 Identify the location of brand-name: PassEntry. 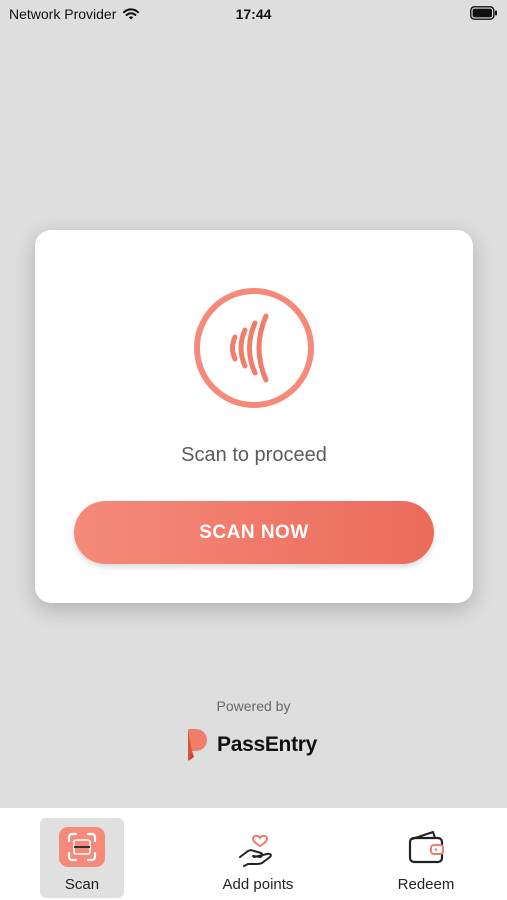
(267, 744).